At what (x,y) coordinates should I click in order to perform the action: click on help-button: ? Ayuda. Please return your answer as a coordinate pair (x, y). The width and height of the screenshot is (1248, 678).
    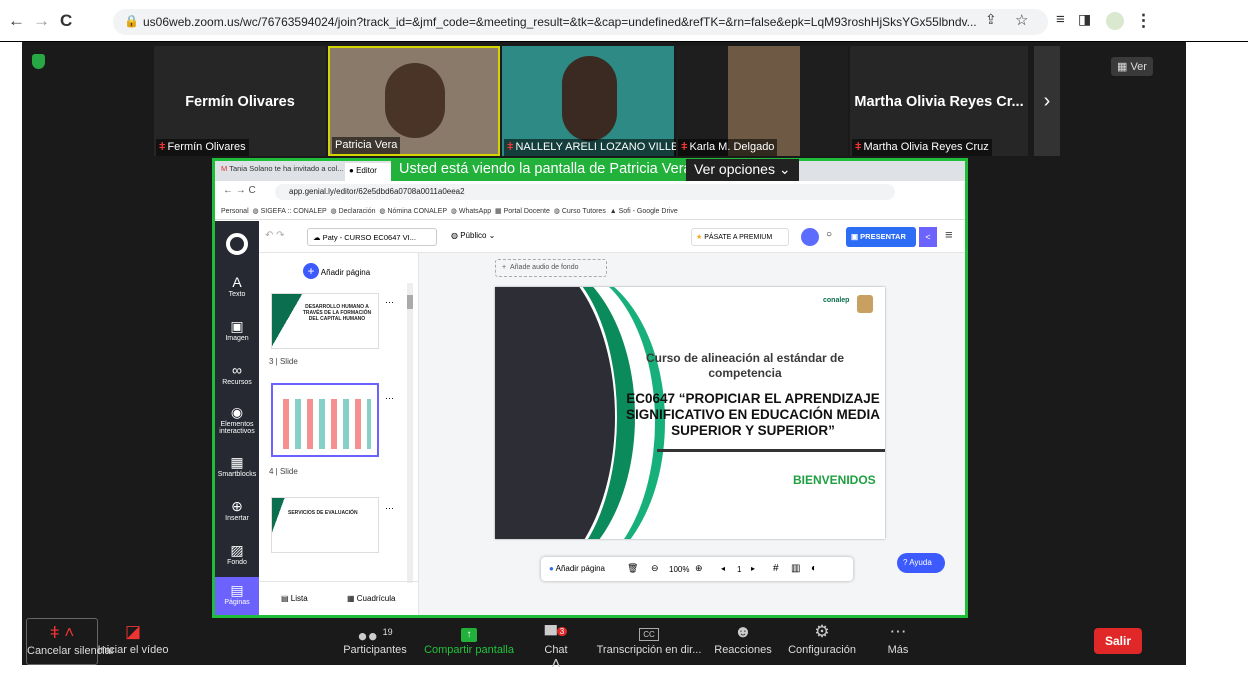
    Looking at the image, I should click on (921, 563).